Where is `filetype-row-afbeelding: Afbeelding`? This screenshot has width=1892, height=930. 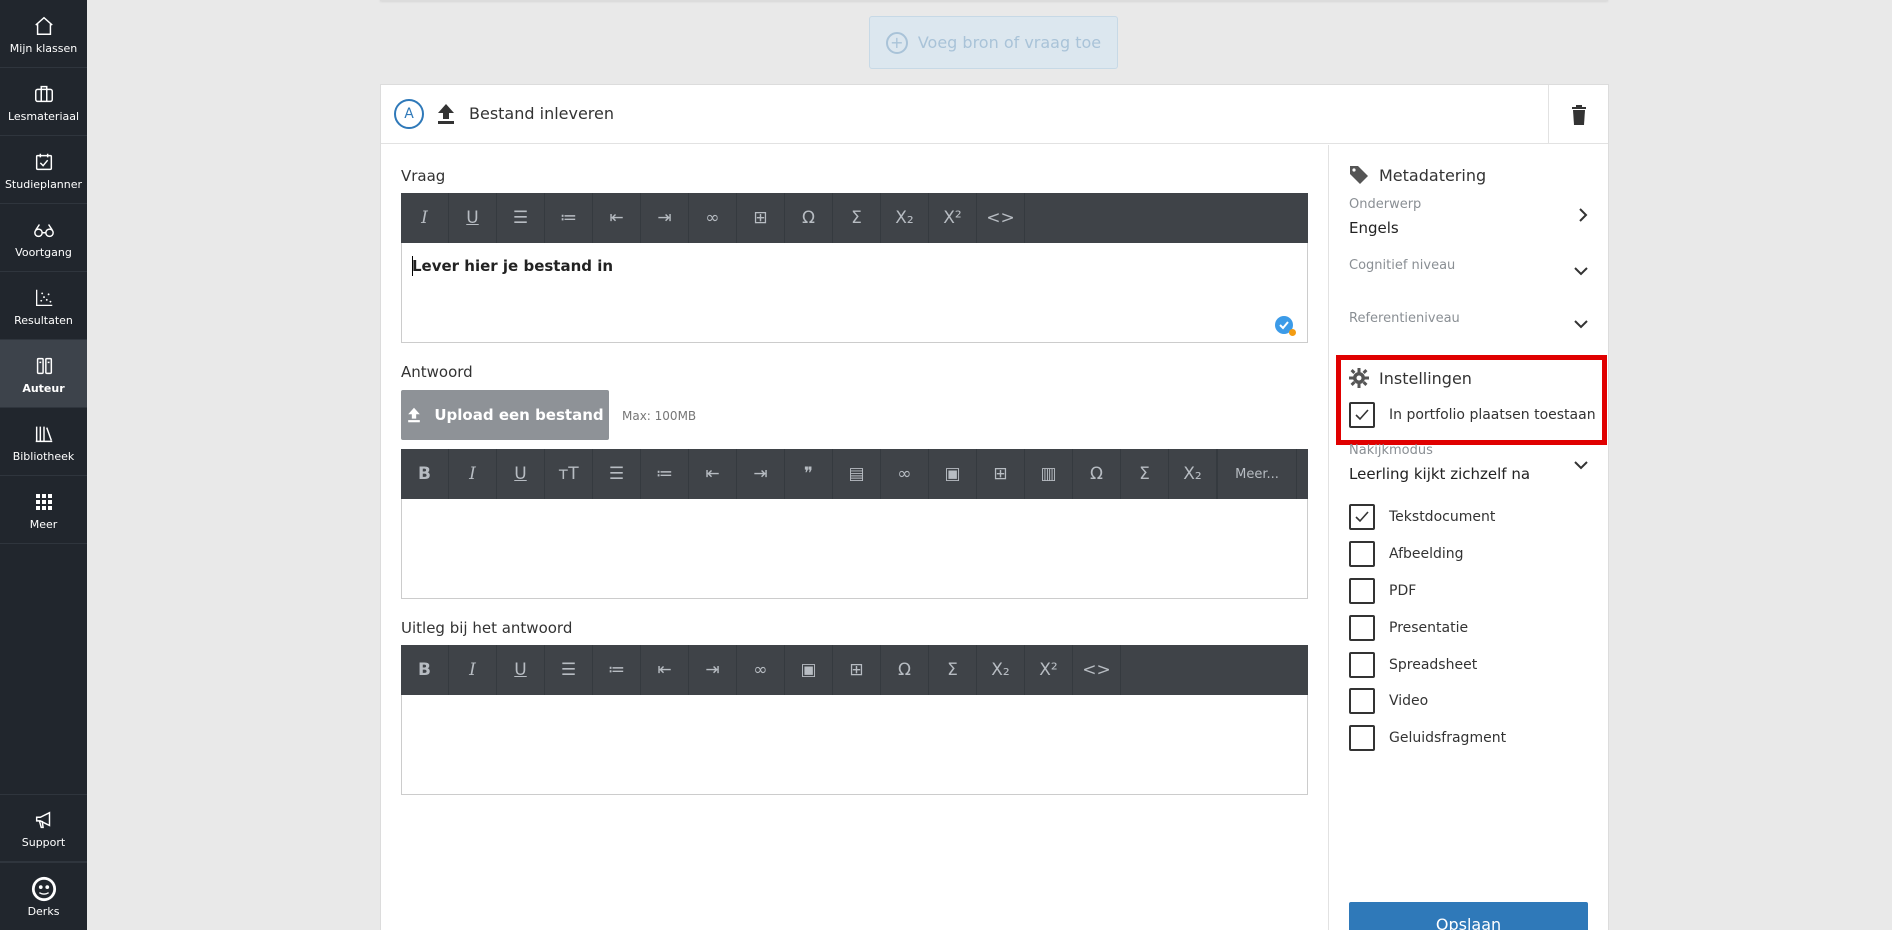
filetype-row-afbeelding: Afbeelding is located at coordinates (1406, 554).